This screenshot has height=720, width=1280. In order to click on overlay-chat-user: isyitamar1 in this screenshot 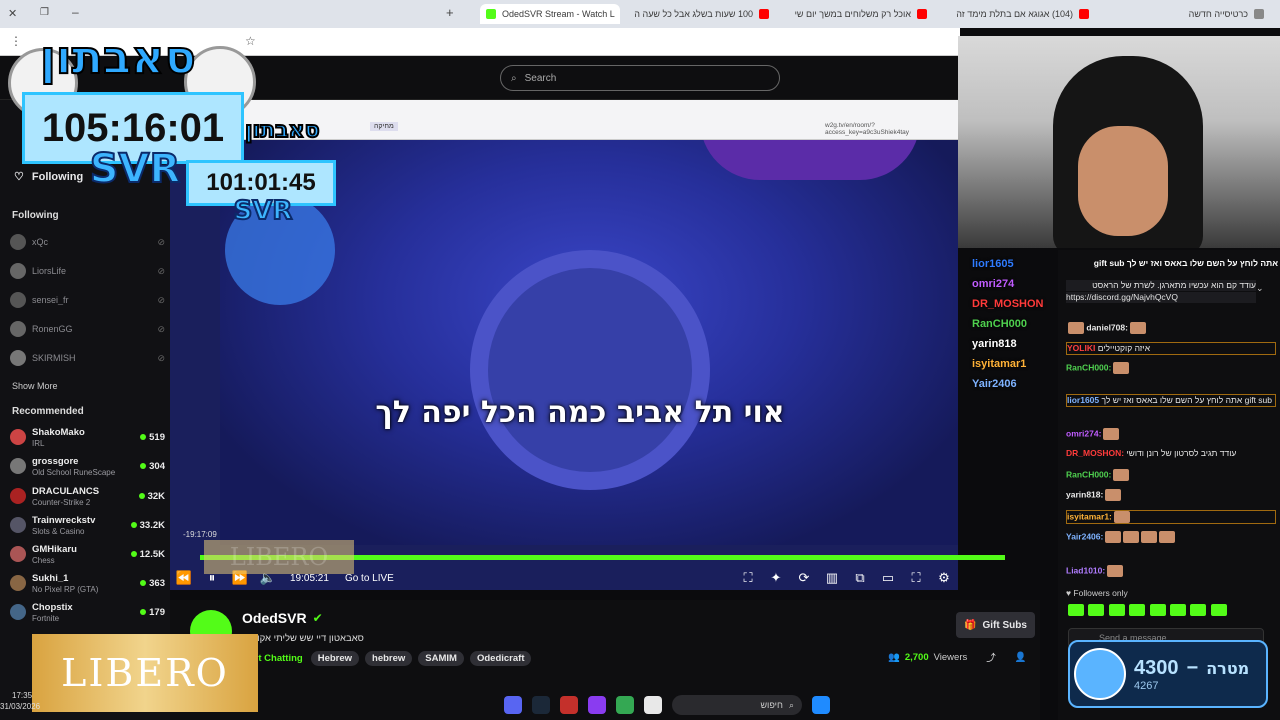, I will do `click(999, 364)`.